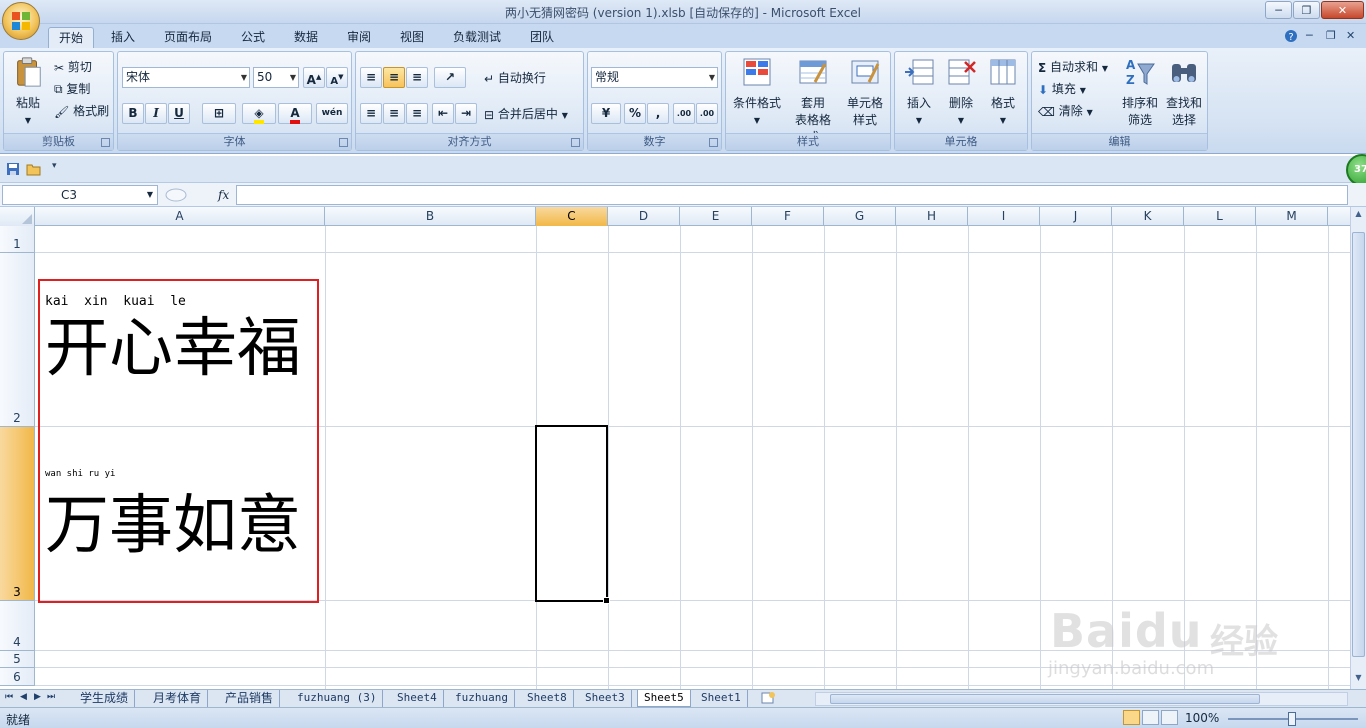  I want to click on tab-data: 数据, so click(306, 38).